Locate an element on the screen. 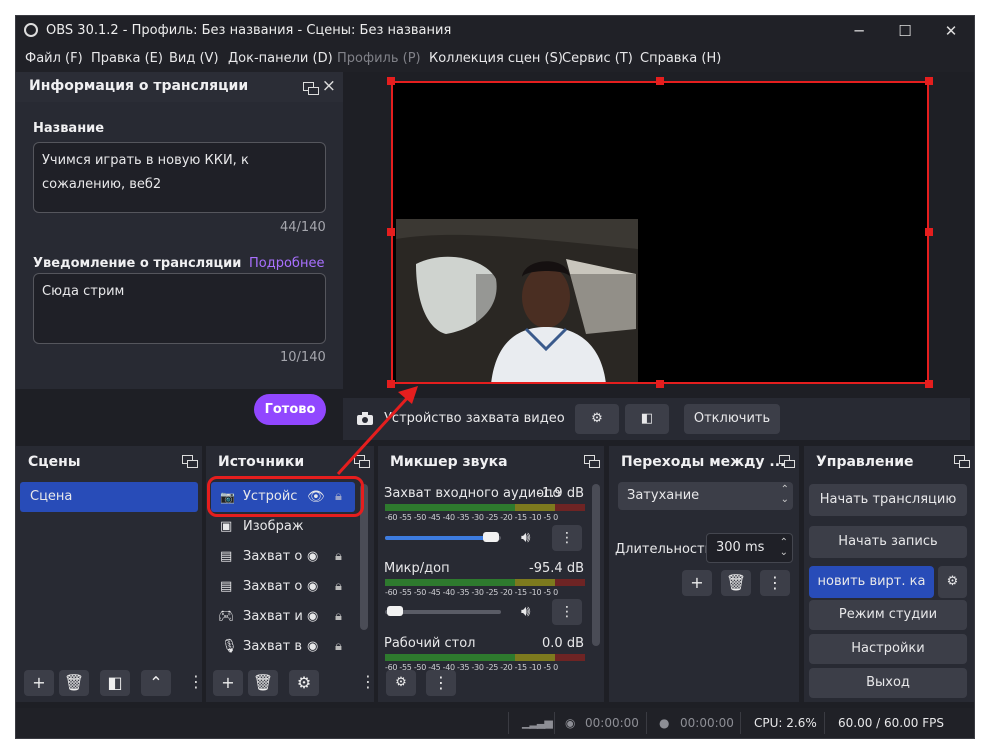 The image size is (991, 754). annotation-arrow is located at coordinates (377, 431).